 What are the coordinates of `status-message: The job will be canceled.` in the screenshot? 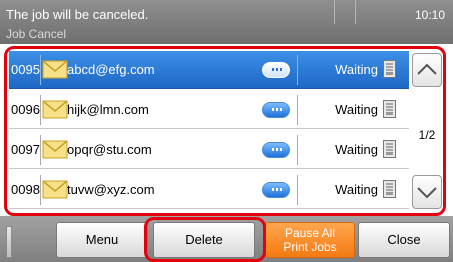 It's located at (77, 14).